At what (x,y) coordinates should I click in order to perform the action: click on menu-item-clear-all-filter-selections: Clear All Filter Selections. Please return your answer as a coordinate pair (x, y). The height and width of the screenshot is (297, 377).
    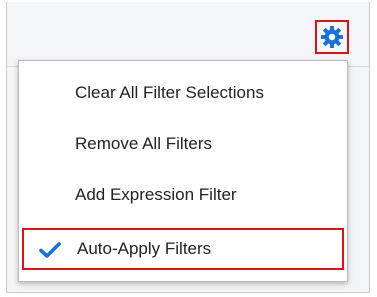
    Looking at the image, I should click on (183, 93).